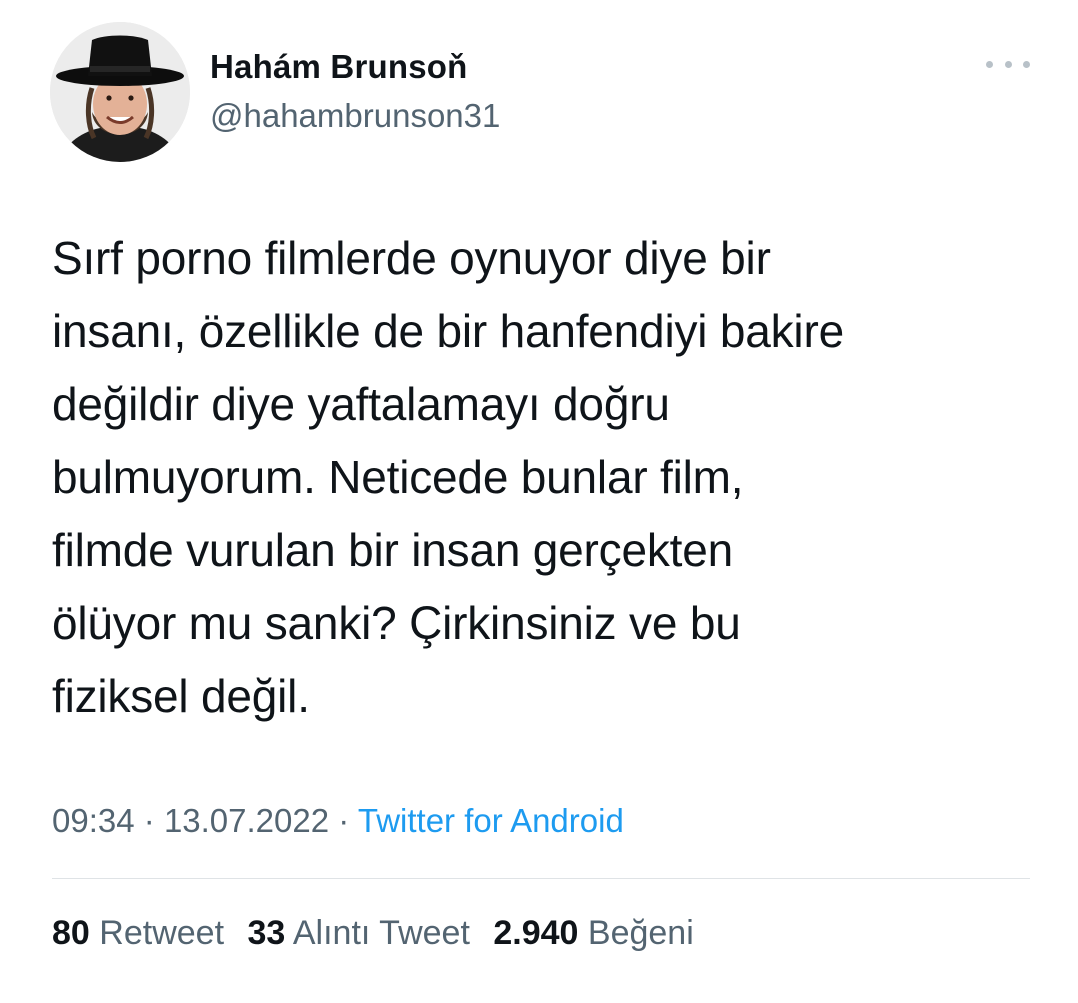 This screenshot has width=1078, height=1003. I want to click on retweets-label: Retweet, so click(162, 933).